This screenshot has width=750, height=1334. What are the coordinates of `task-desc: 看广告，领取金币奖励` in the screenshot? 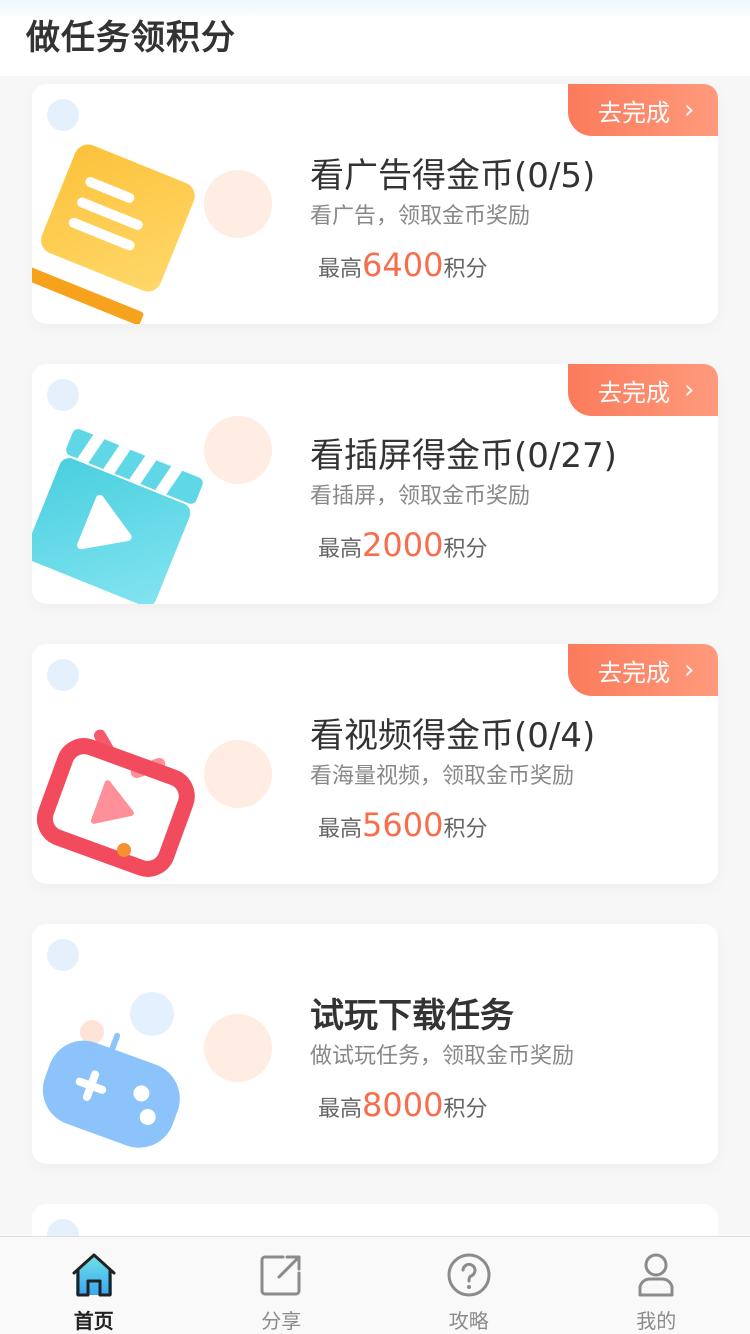 It's located at (420, 216).